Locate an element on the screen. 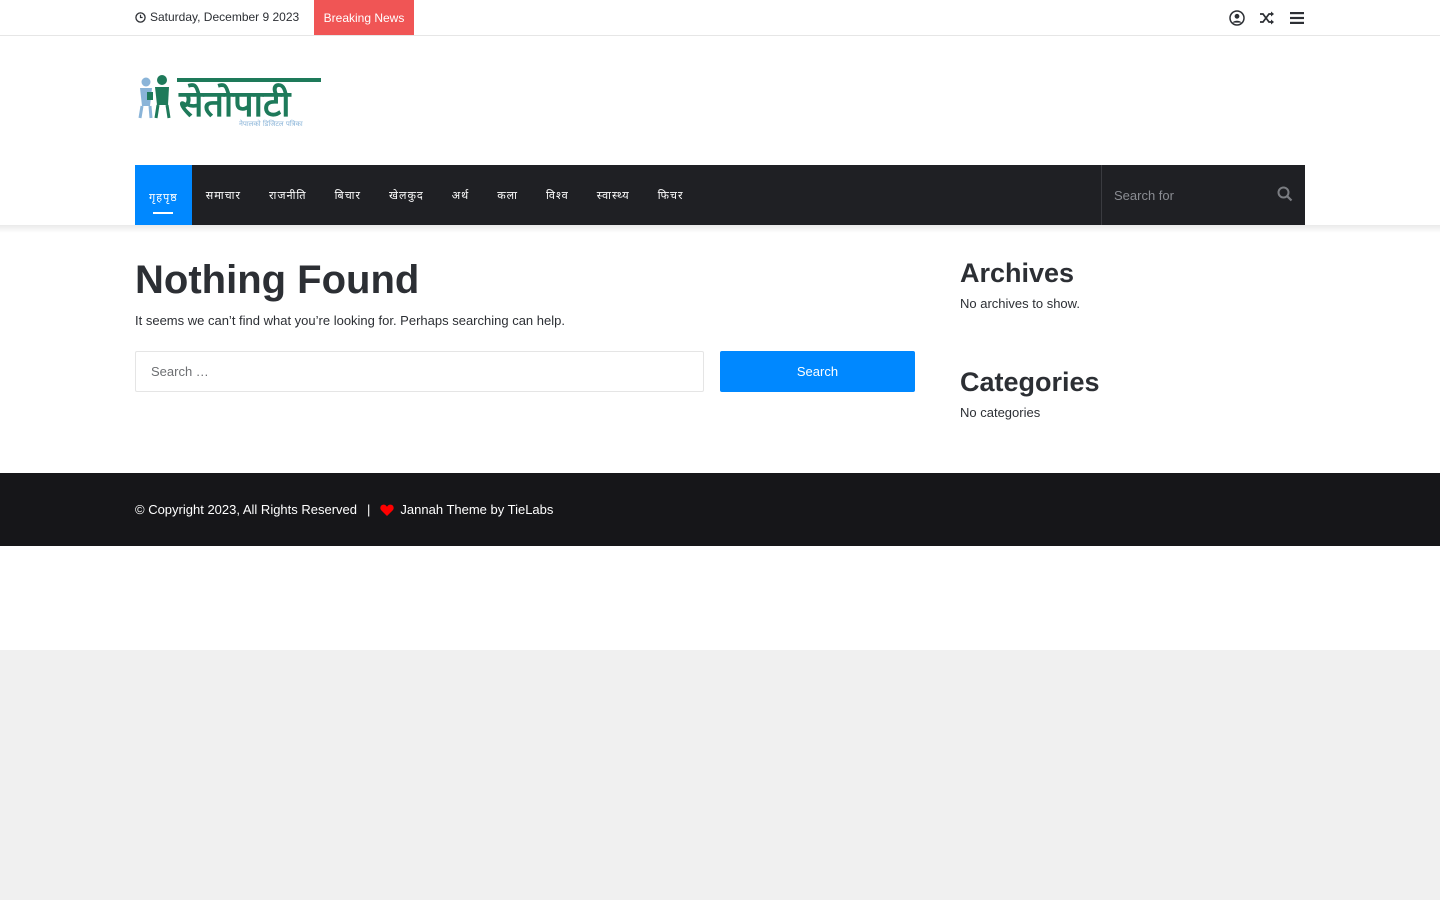  date-display: Saturday, December 9 2023 is located at coordinates (217, 17).